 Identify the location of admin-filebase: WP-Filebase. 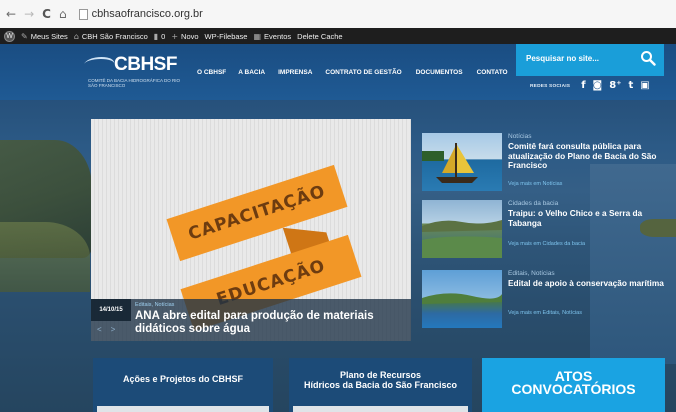
(226, 36).